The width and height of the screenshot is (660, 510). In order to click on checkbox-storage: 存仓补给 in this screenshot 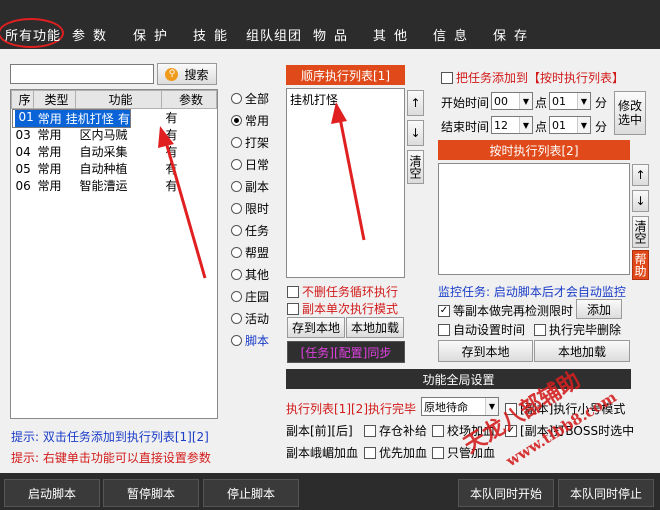, I will do `click(395, 430)`.